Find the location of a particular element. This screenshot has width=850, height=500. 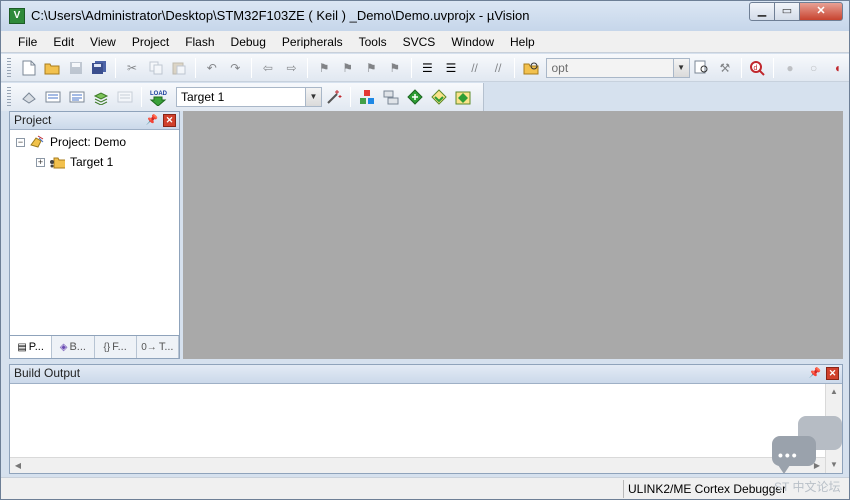

tree-item-project: − Project: Demo is located at coordinates (71, 142).